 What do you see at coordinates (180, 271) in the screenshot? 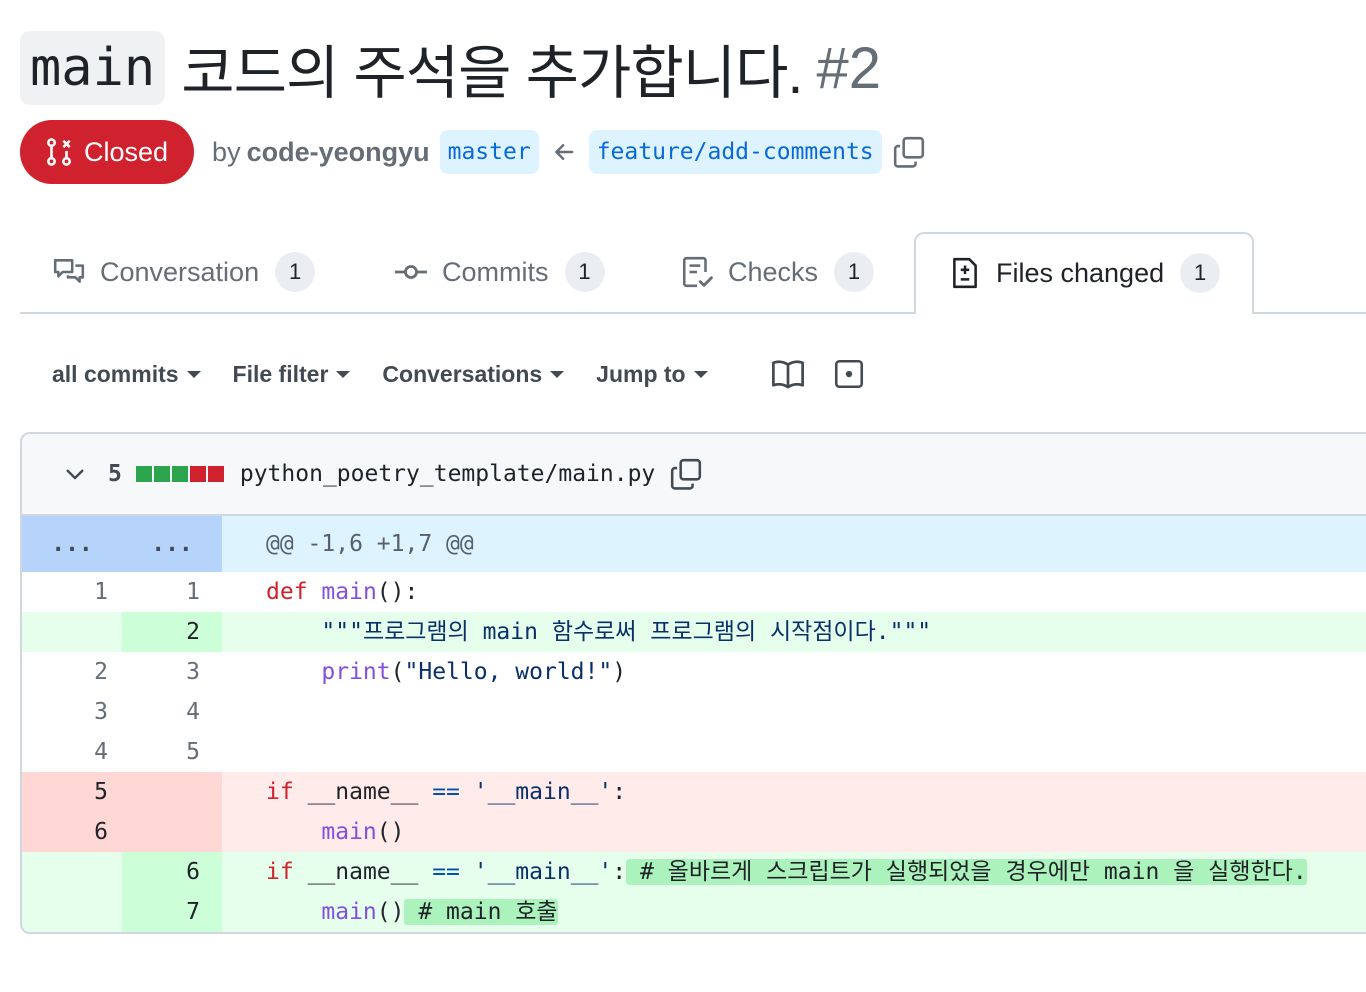
I see `tab-label: Conversation` at bounding box center [180, 271].